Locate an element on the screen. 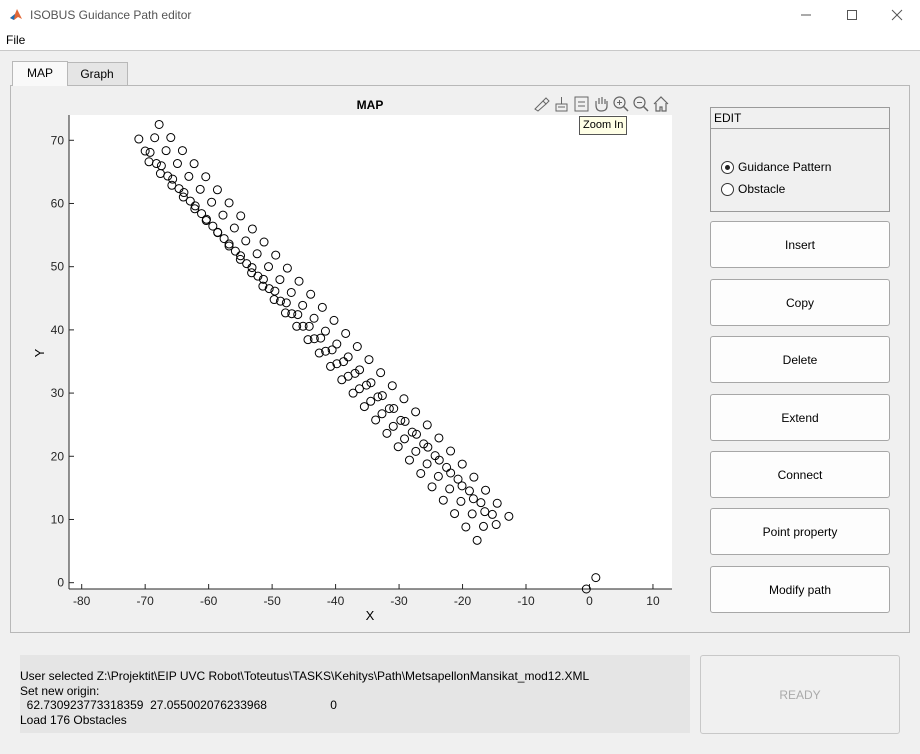  close-icon is located at coordinates (897, 15).